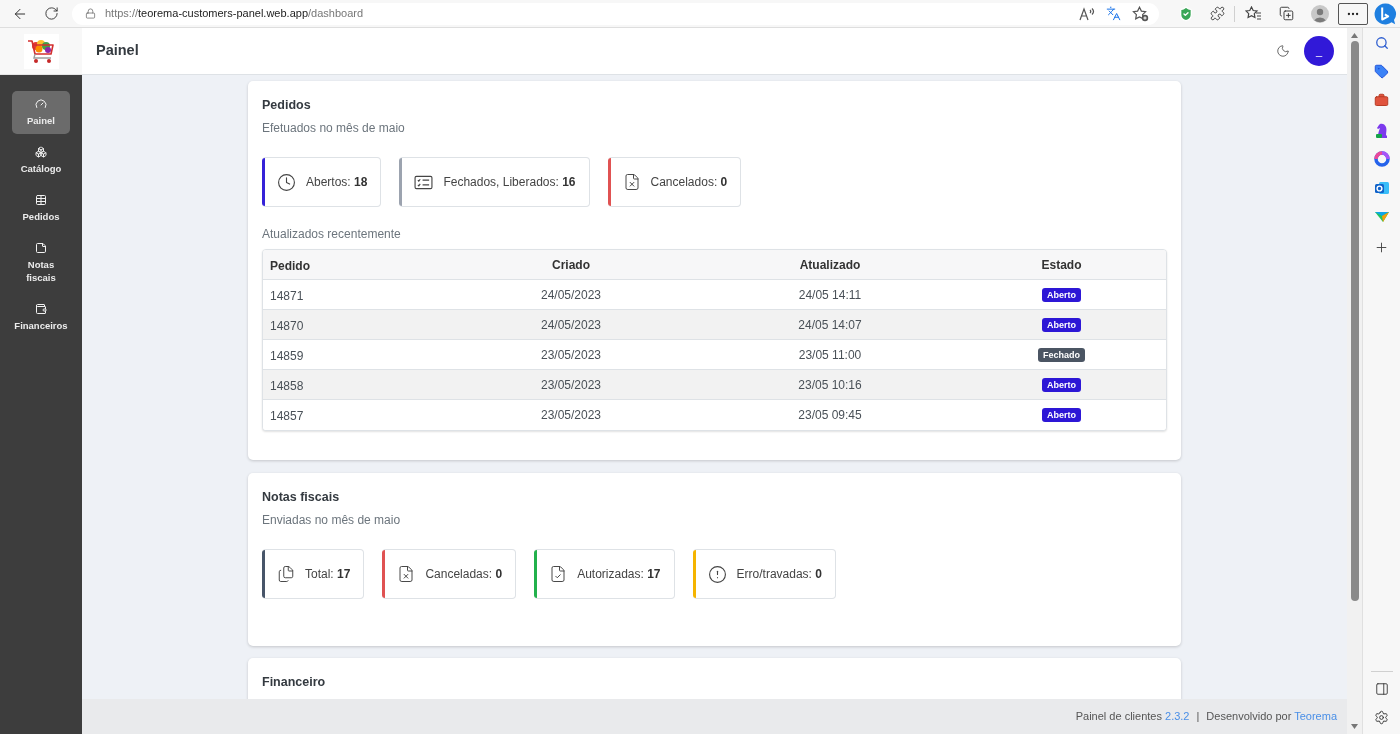 The width and height of the screenshot is (1400, 734). I want to click on sidebar-item: Financeiros, so click(41, 317).